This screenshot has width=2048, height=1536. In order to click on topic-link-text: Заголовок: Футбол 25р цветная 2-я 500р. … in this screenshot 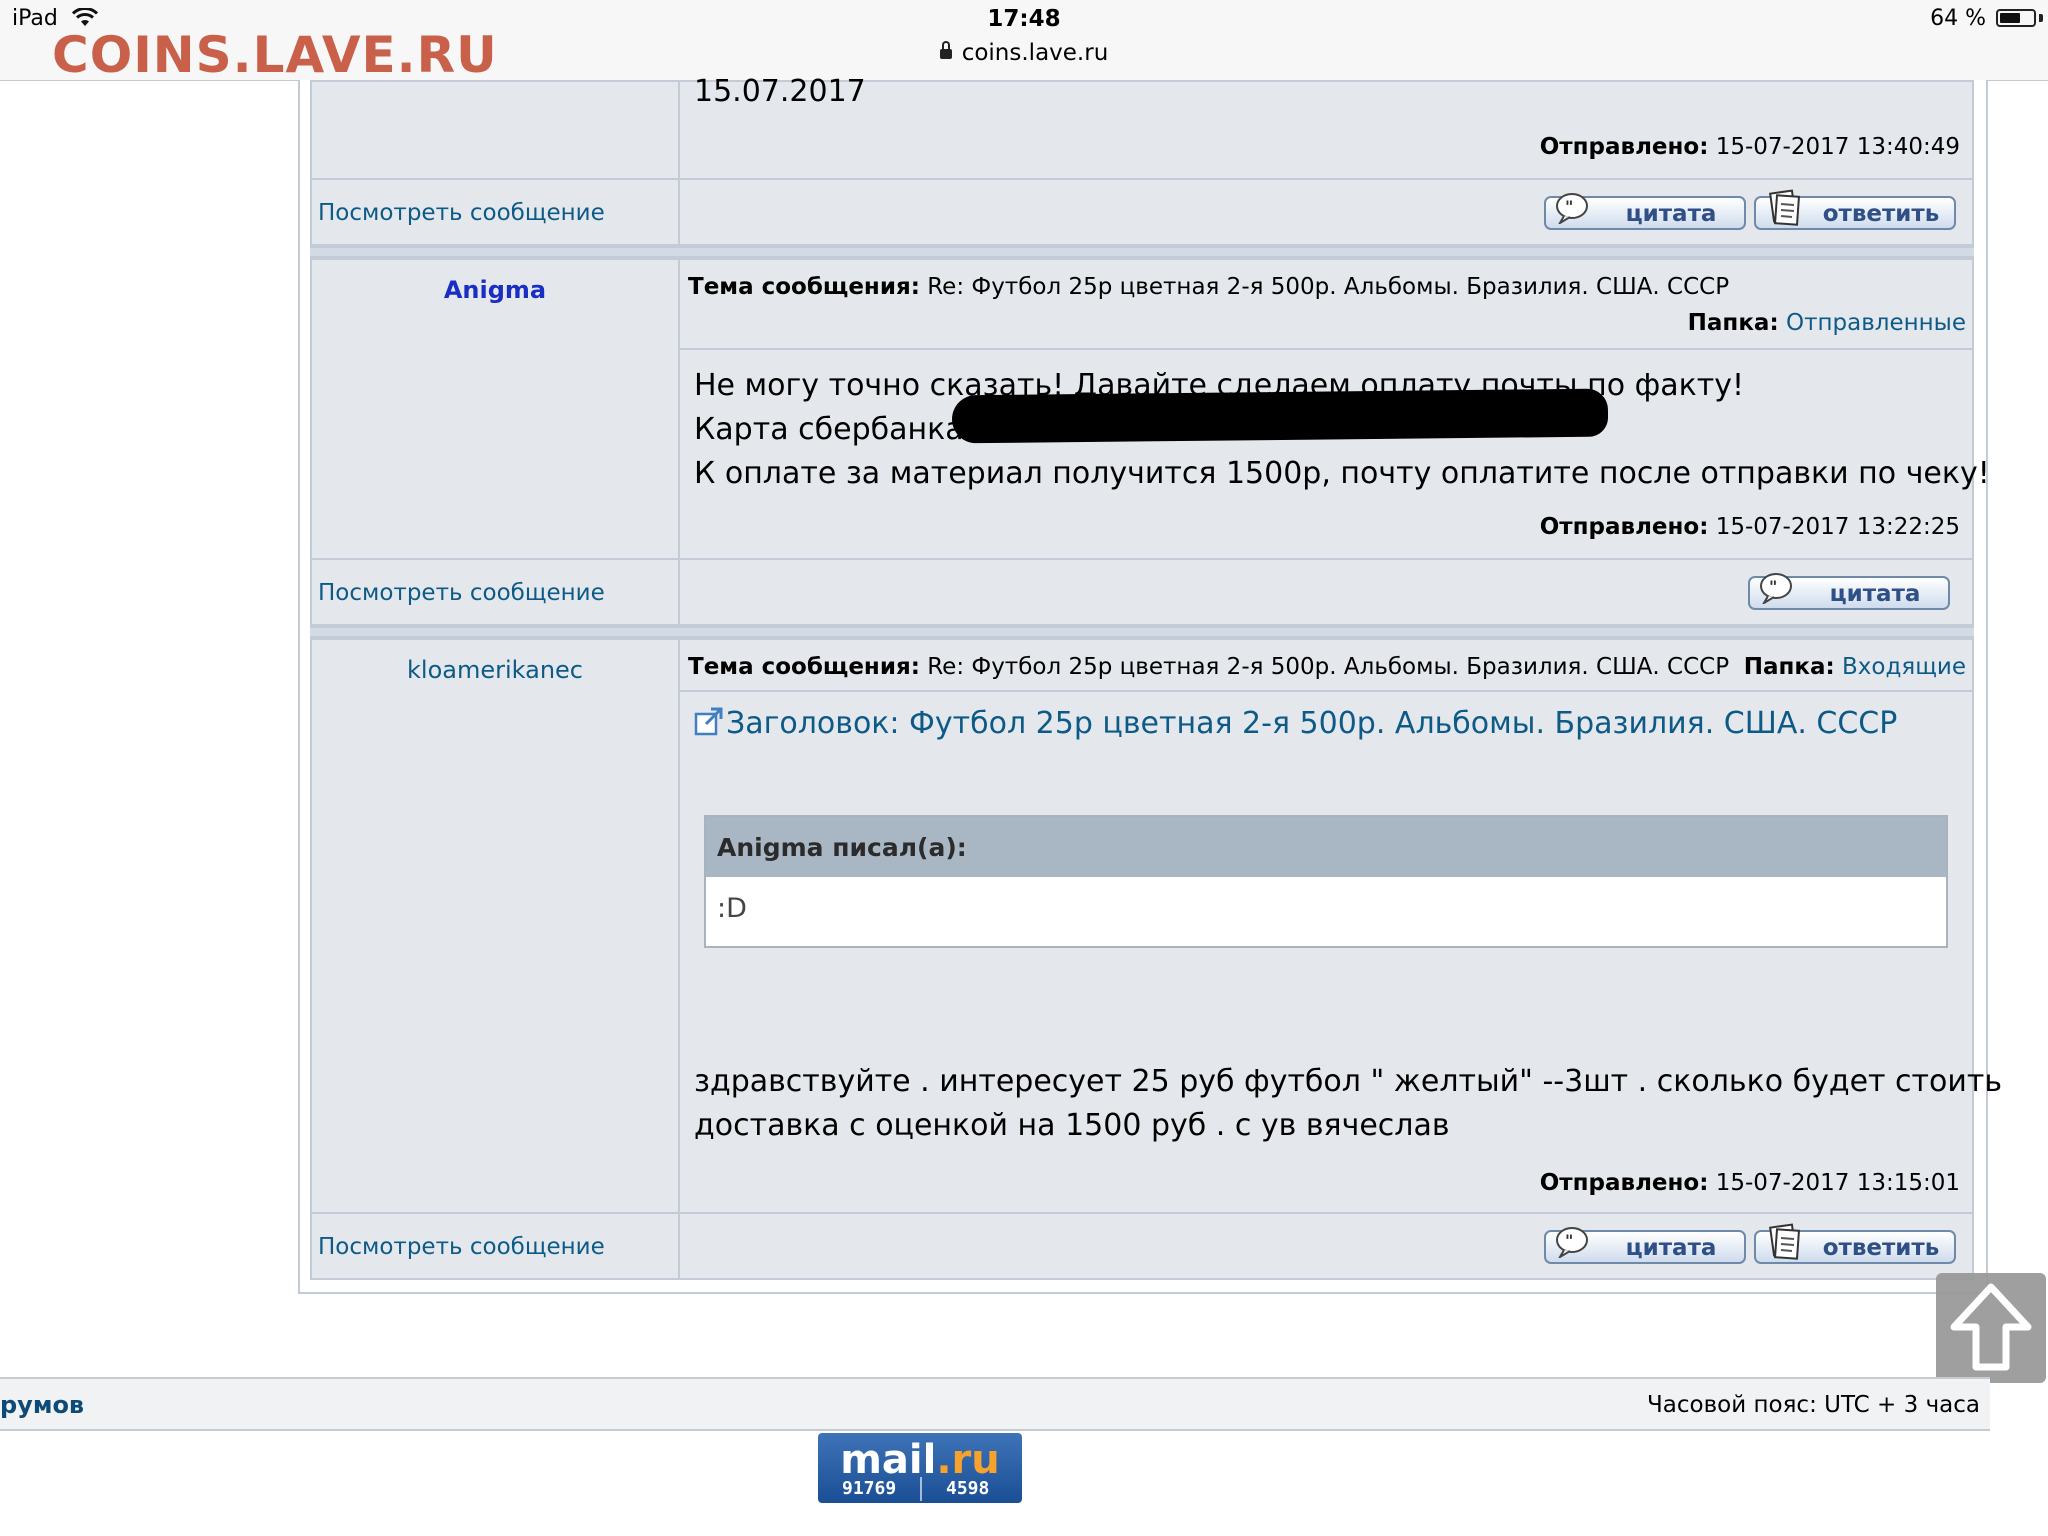, I will do `click(1312, 723)`.